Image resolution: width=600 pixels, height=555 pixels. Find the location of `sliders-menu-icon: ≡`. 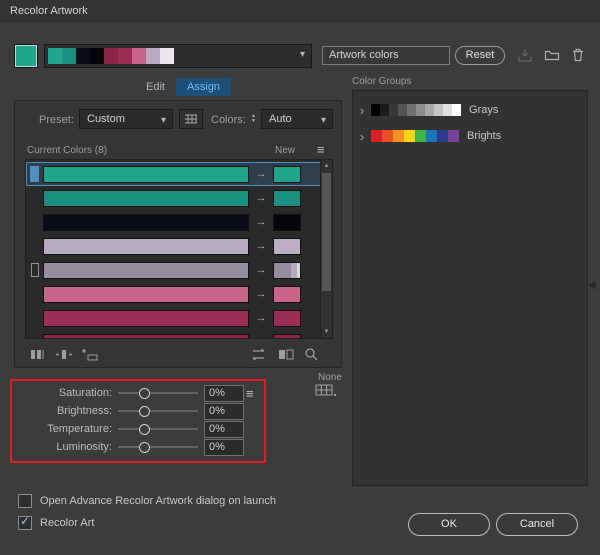

sliders-menu-icon: ≡ is located at coordinates (250, 393).